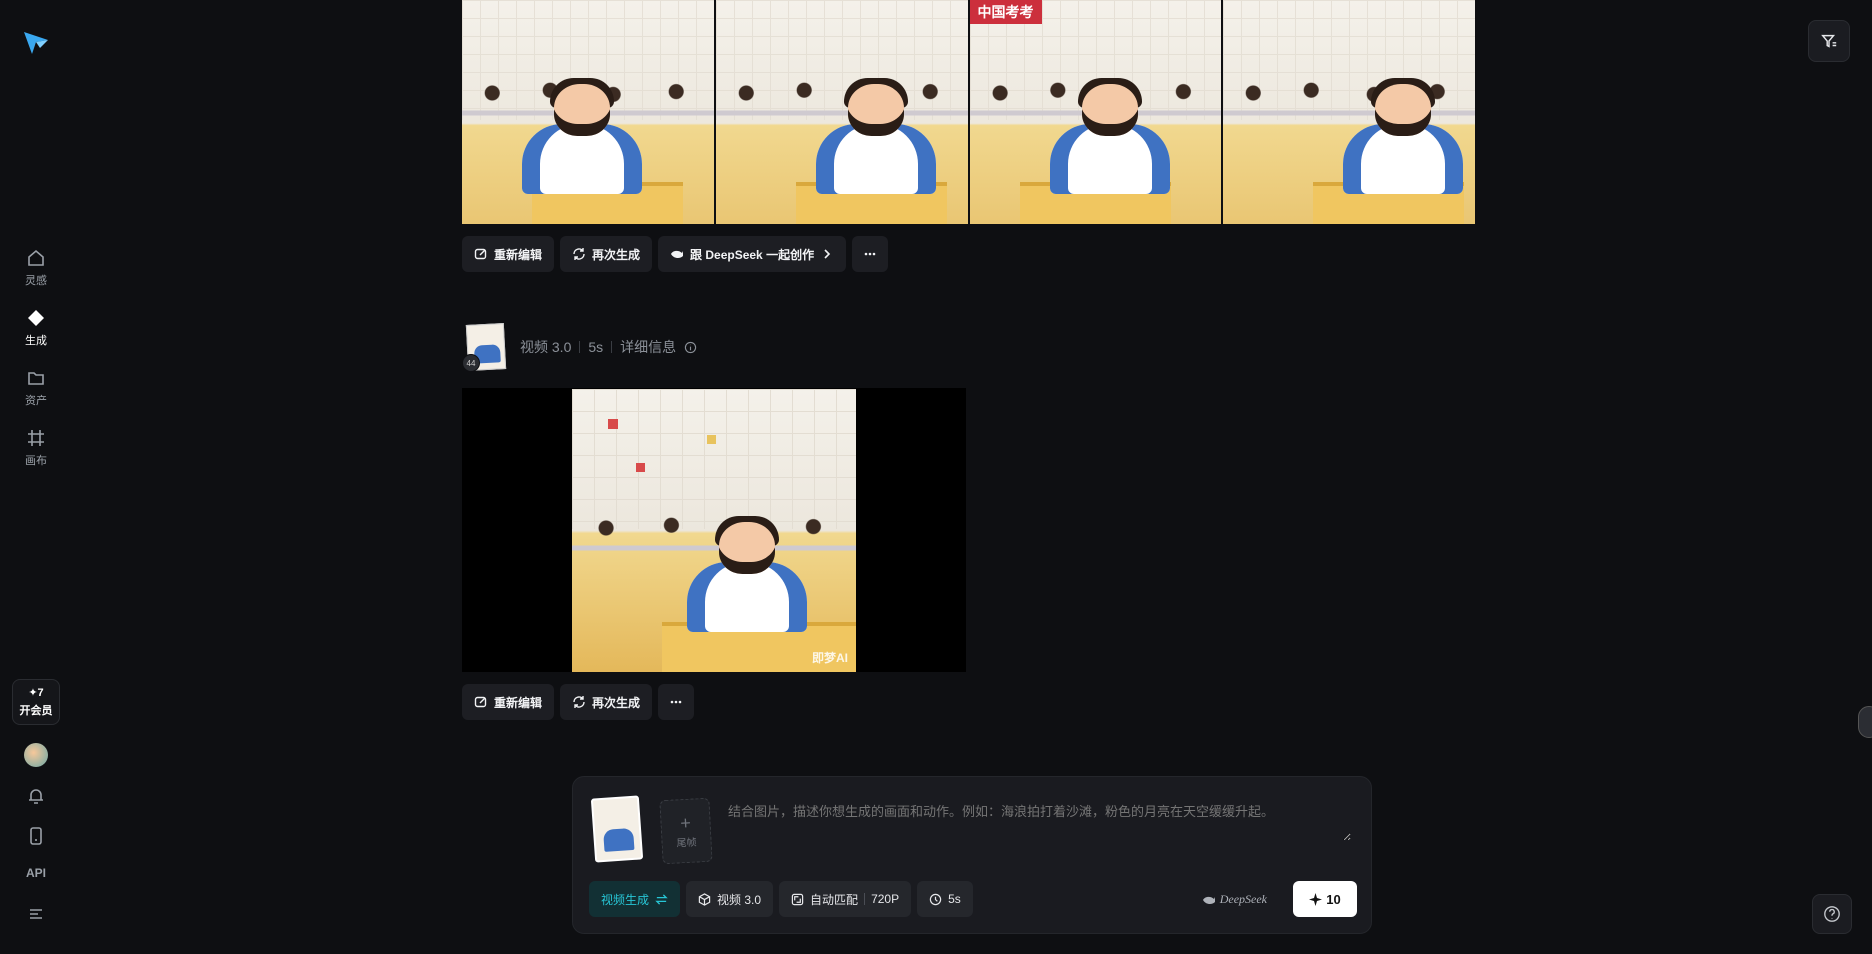 Image resolution: width=1872 pixels, height=954 pixels. I want to click on sidebar-item-label: 灵感, so click(36, 281).